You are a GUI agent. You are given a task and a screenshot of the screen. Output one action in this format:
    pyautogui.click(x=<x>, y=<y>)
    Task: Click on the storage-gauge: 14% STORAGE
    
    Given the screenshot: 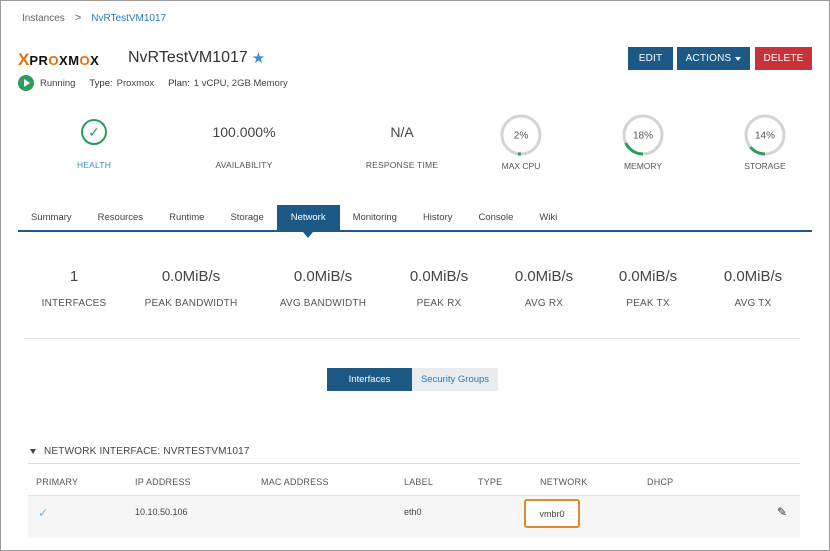 What is the action you would take?
    pyautogui.click(x=765, y=142)
    